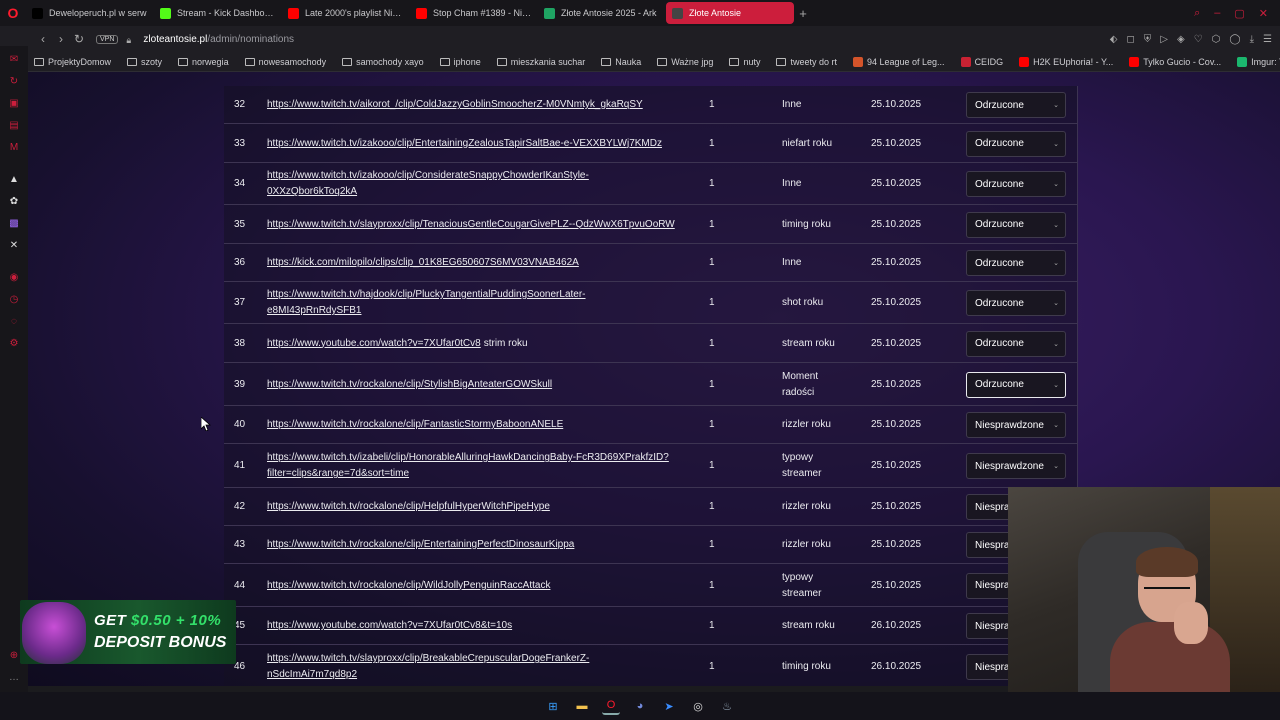 This screenshot has height=720, width=1280. Describe the element at coordinates (130, 40) in the screenshot. I see `lock-icon: 🔒︎` at that location.